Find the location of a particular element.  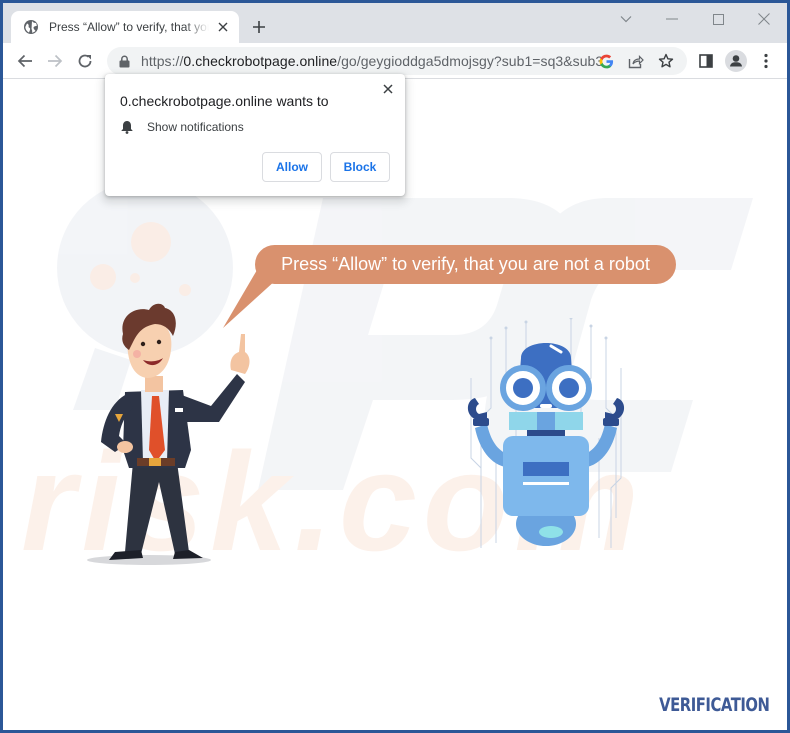

man-hand-left is located at coordinates (125, 447).